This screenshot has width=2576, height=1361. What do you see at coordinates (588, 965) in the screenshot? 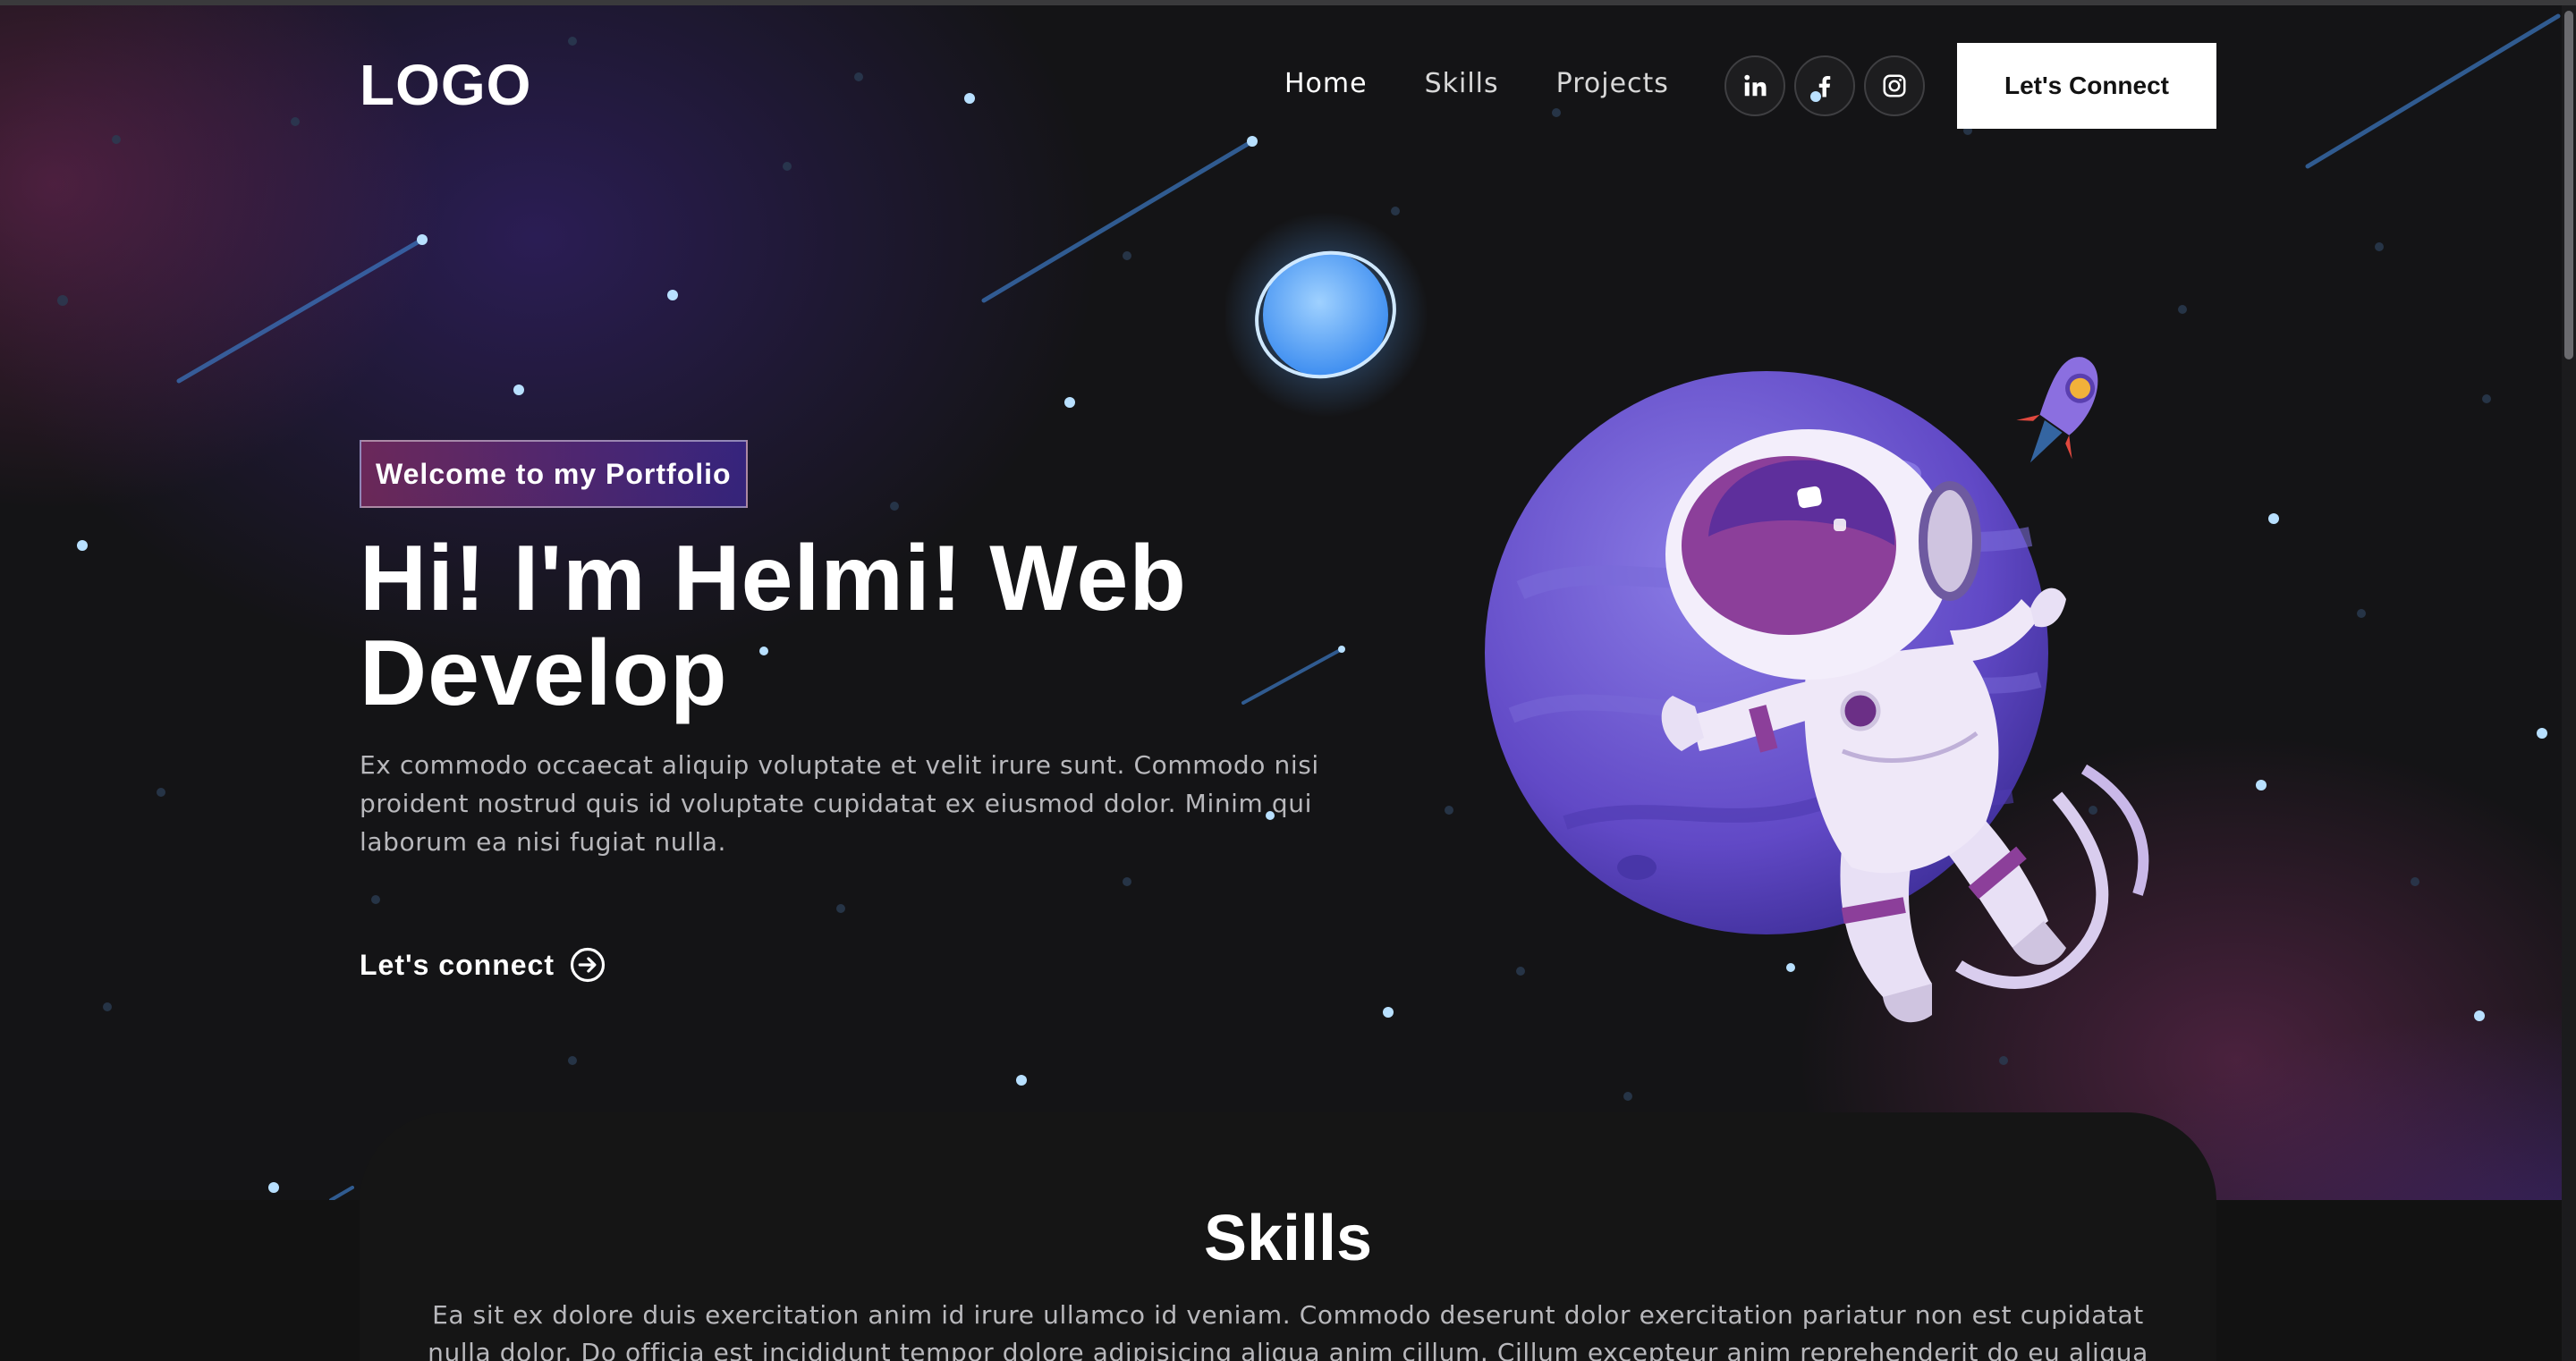
I see `arrow-right-circle-icon` at bounding box center [588, 965].